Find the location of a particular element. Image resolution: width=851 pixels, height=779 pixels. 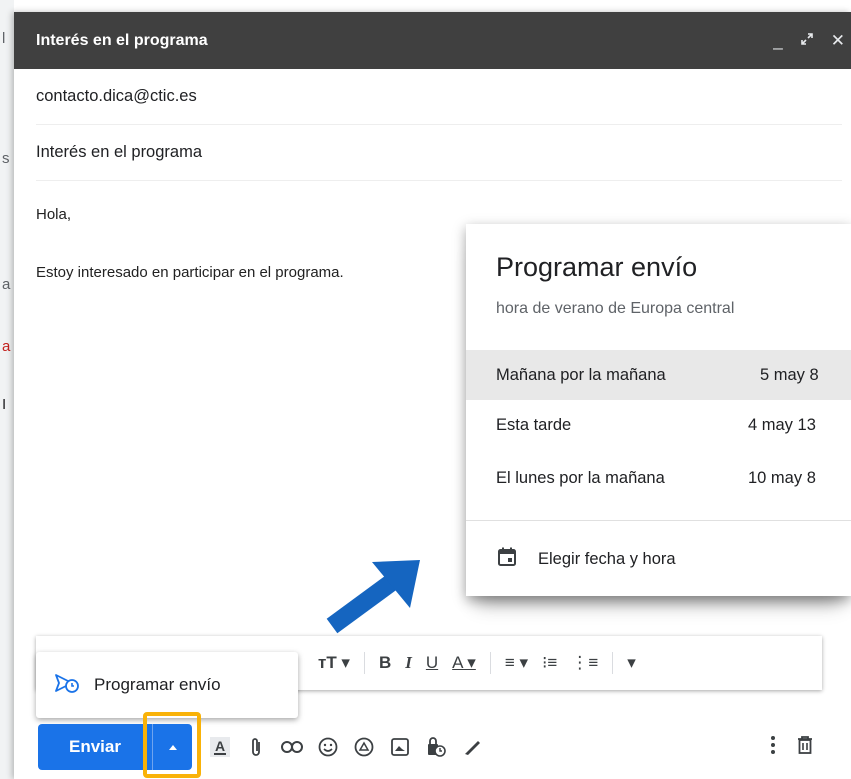

dialog-title: Programar envío is located at coordinates (597, 267).